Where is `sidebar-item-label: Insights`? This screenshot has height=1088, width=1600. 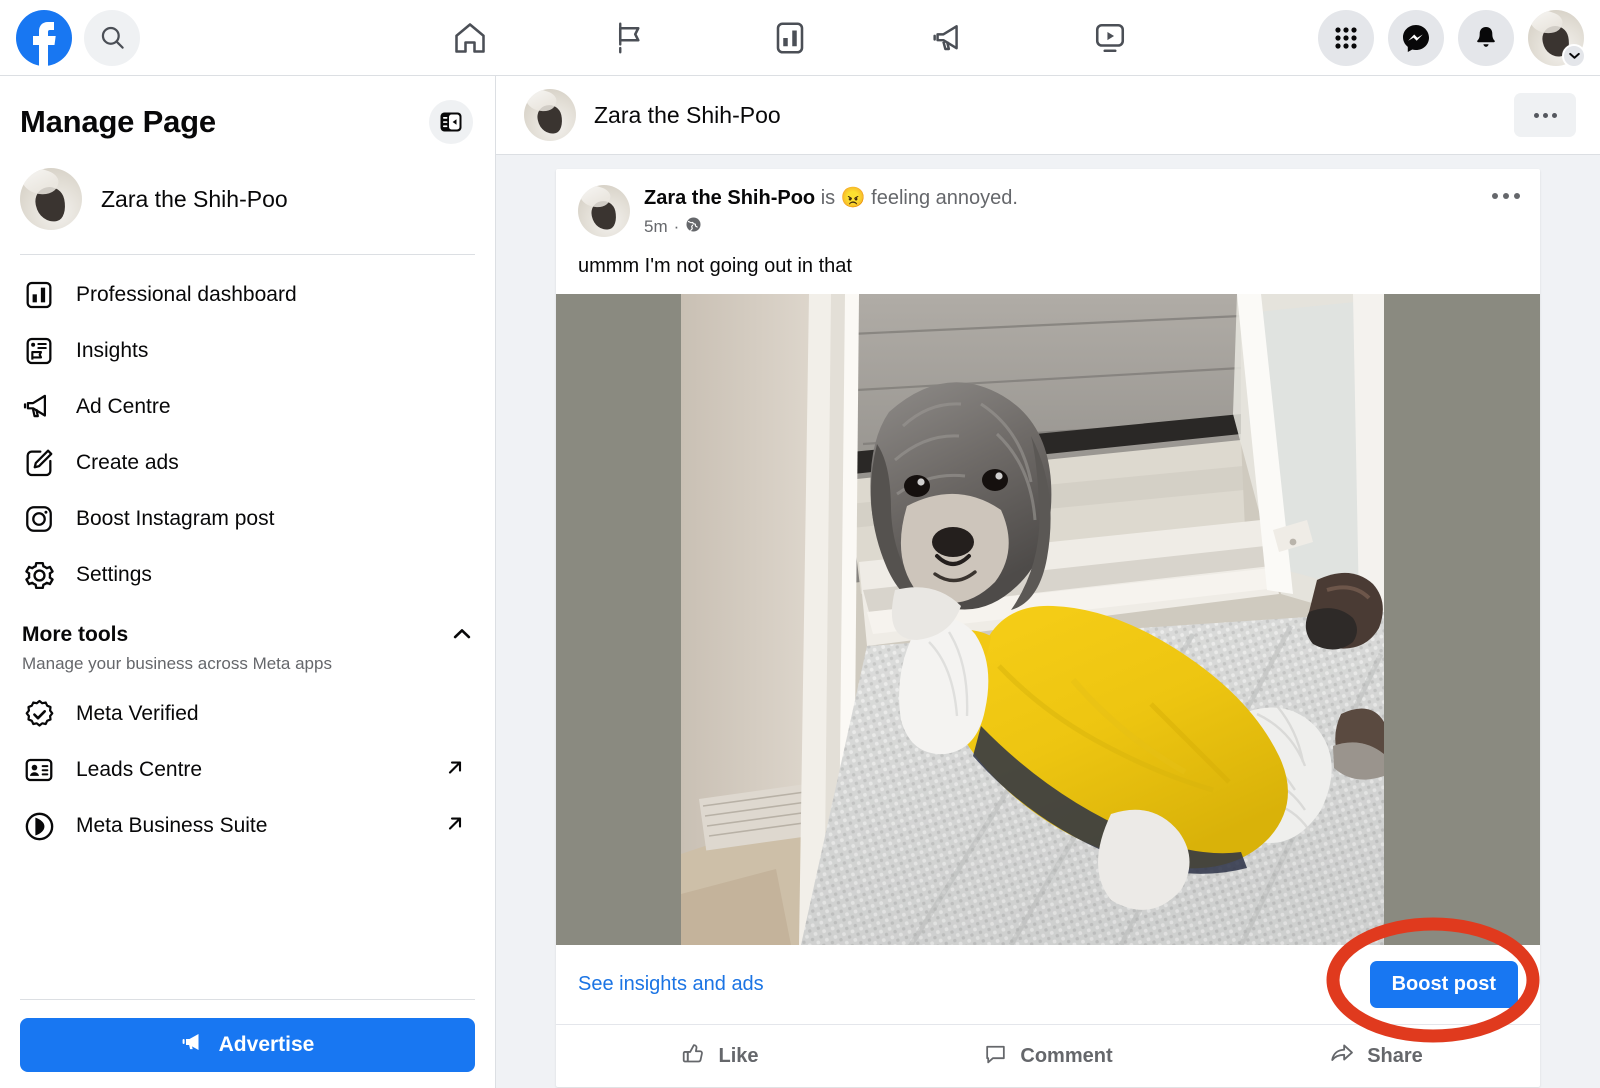
sidebar-item-label: Insights is located at coordinates (112, 350).